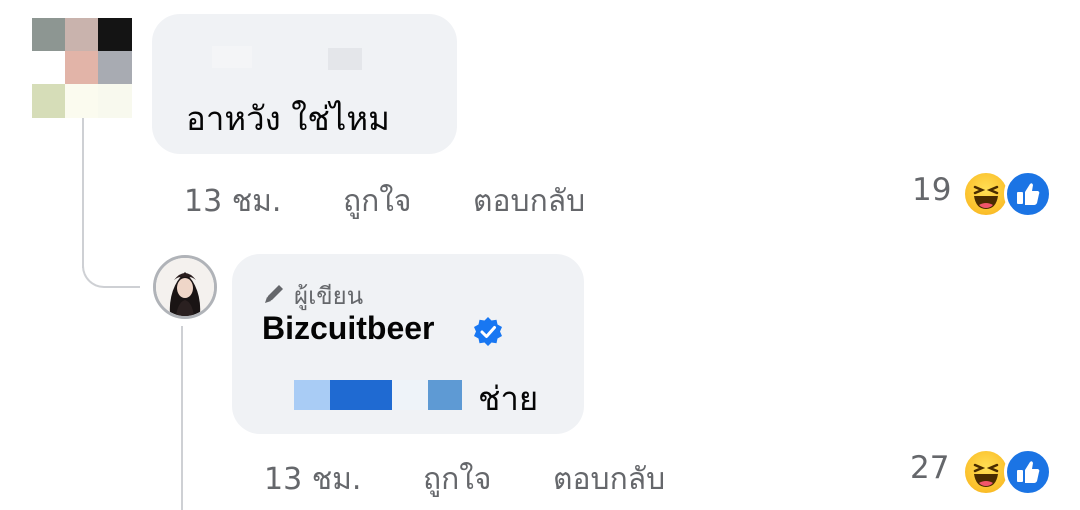  Describe the element at coordinates (488, 332) in the screenshot. I see `verified-badge-icon` at that location.